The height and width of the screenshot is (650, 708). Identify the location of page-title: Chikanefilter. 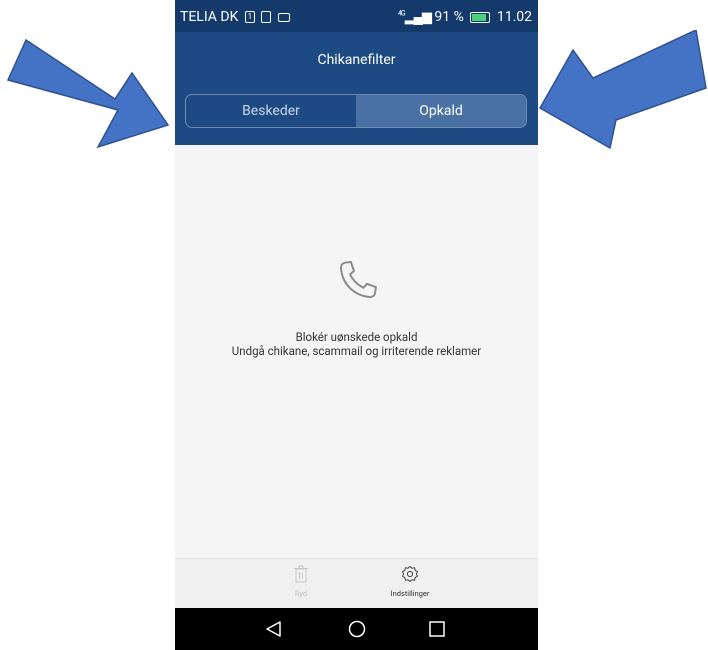
(356, 60).